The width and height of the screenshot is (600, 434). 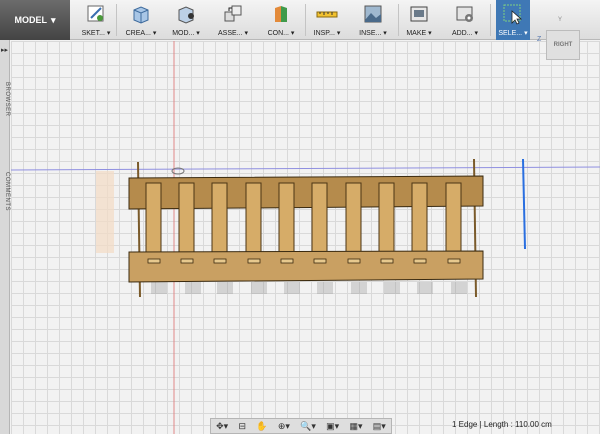 I want to click on addins-tool: ADD... ▾, so click(x=465, y=20).